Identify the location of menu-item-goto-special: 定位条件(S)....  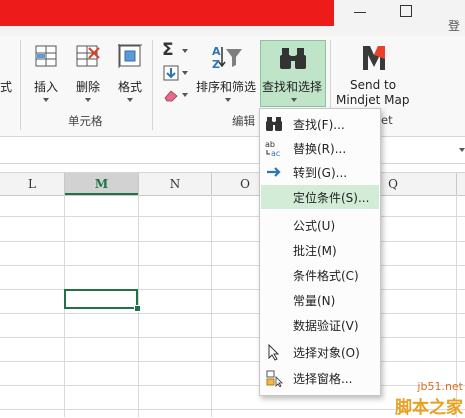
(320, 197).